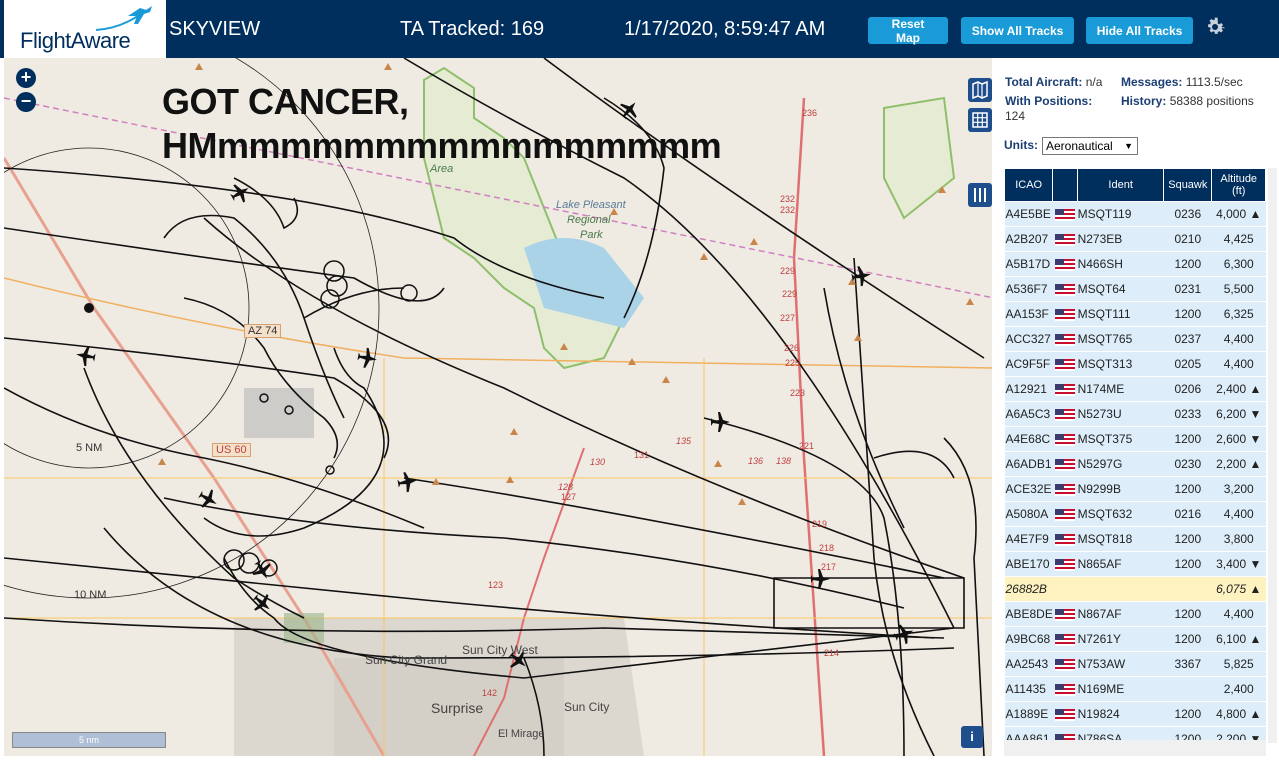 This screenshot has width=1279, height=761. I want to click on table-row: ABE170 N865AF 1200 3,400 ▼, so click(1135, 564).